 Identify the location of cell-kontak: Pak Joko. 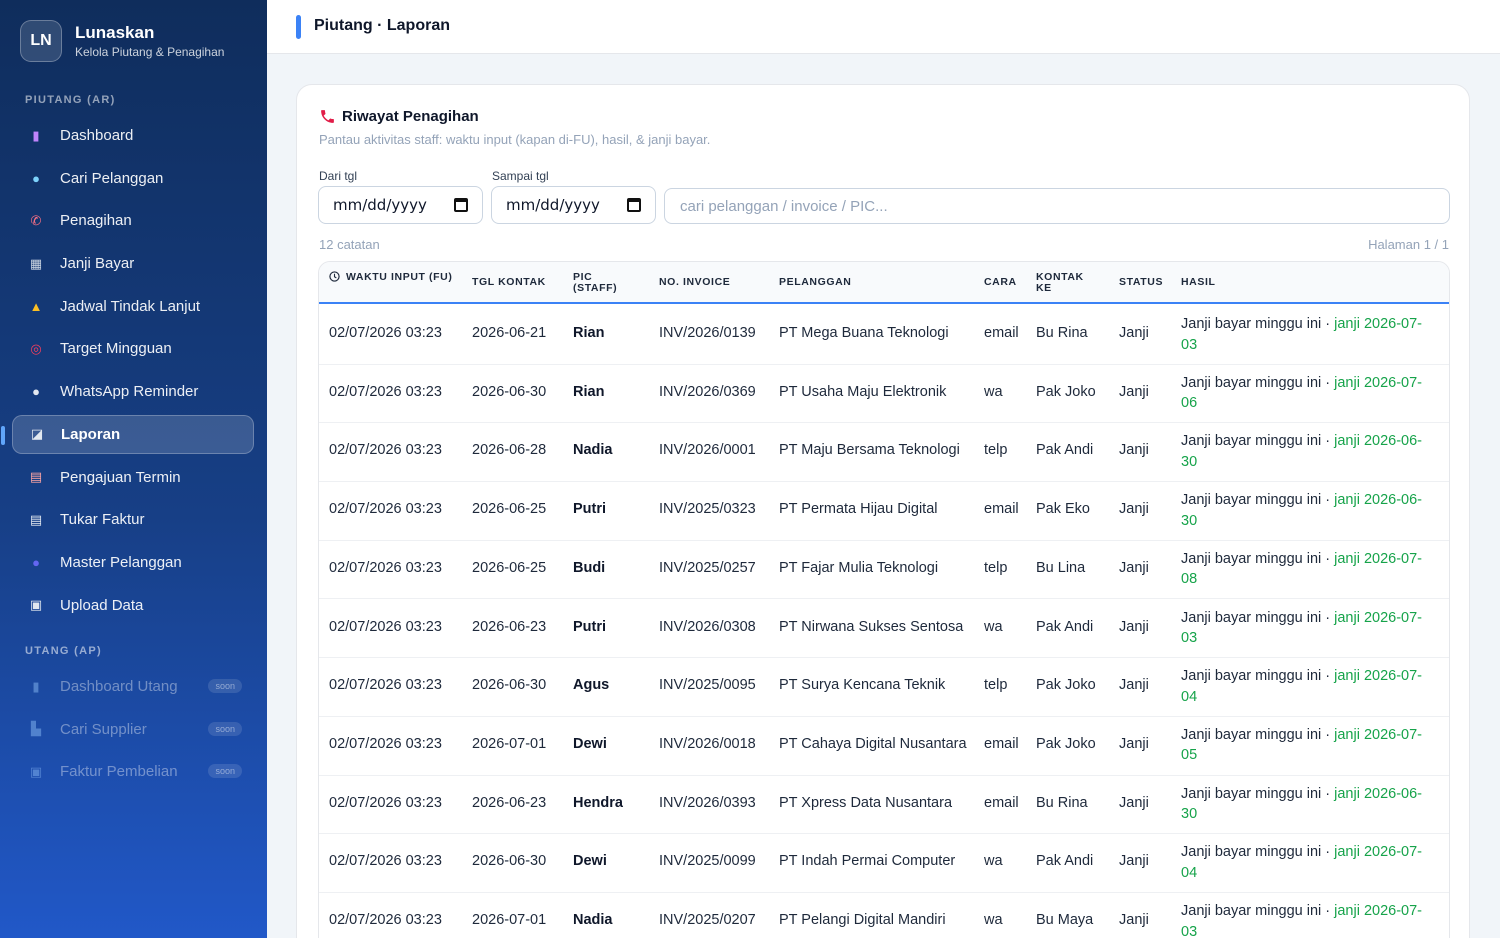
(1066, 685).